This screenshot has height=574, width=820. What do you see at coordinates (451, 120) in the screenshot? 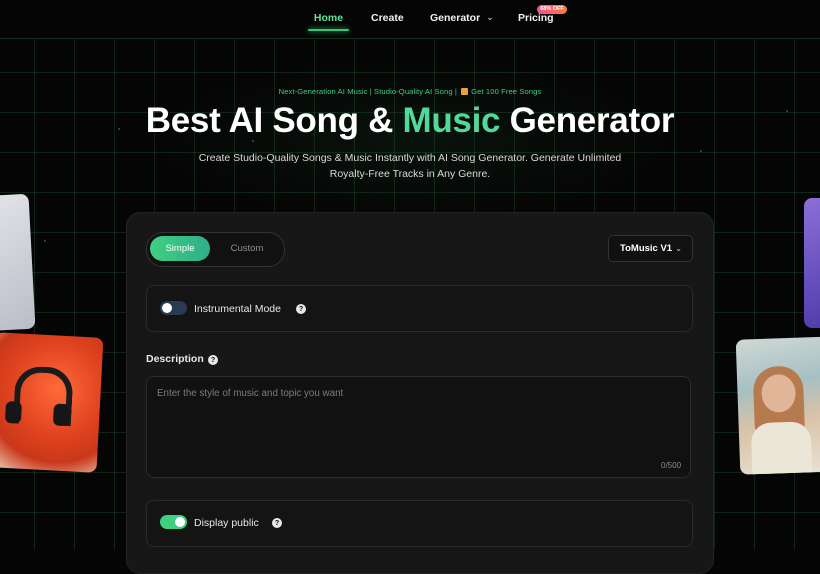
I see `title-accent: Music` at bounding box center [451, 120].